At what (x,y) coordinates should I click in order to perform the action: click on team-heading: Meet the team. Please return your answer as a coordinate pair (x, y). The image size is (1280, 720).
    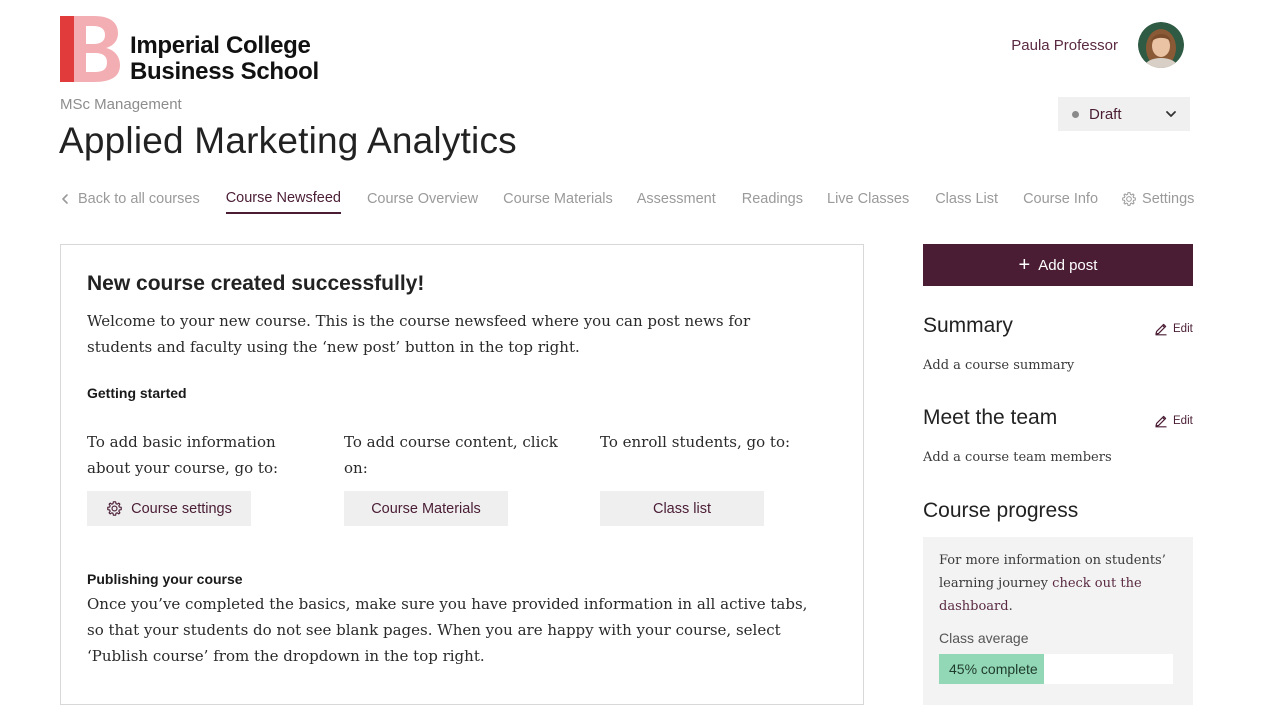
    Looking at the image, I should click on (990, 417).